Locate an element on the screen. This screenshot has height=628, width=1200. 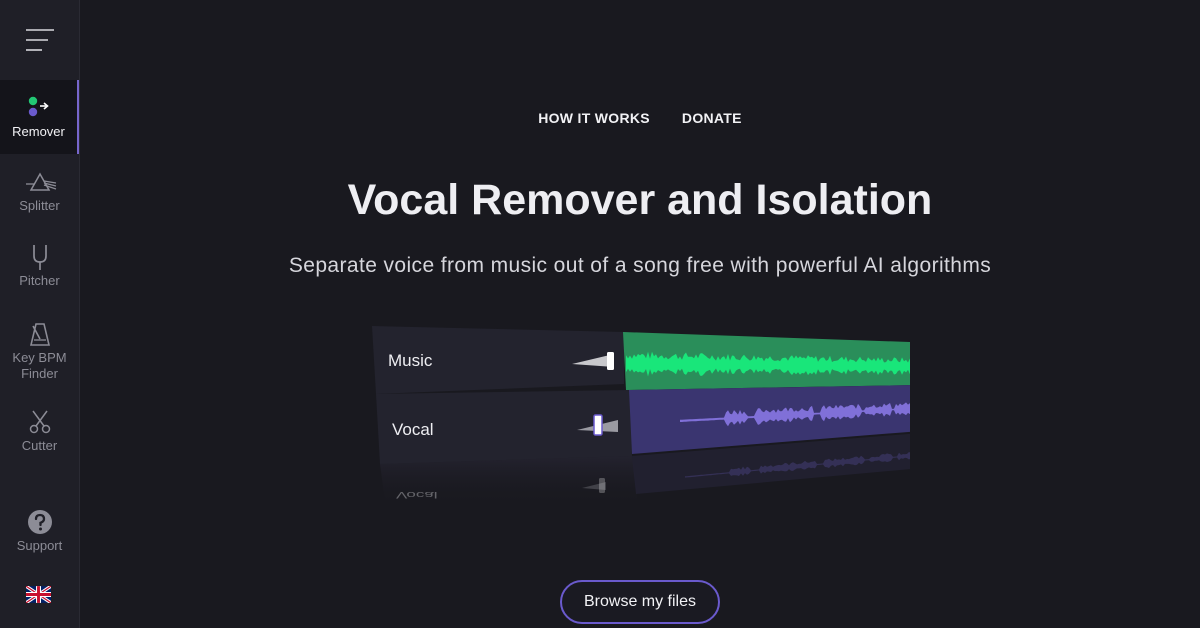
vocal-volume-slider is located at coordinates (598, 425).